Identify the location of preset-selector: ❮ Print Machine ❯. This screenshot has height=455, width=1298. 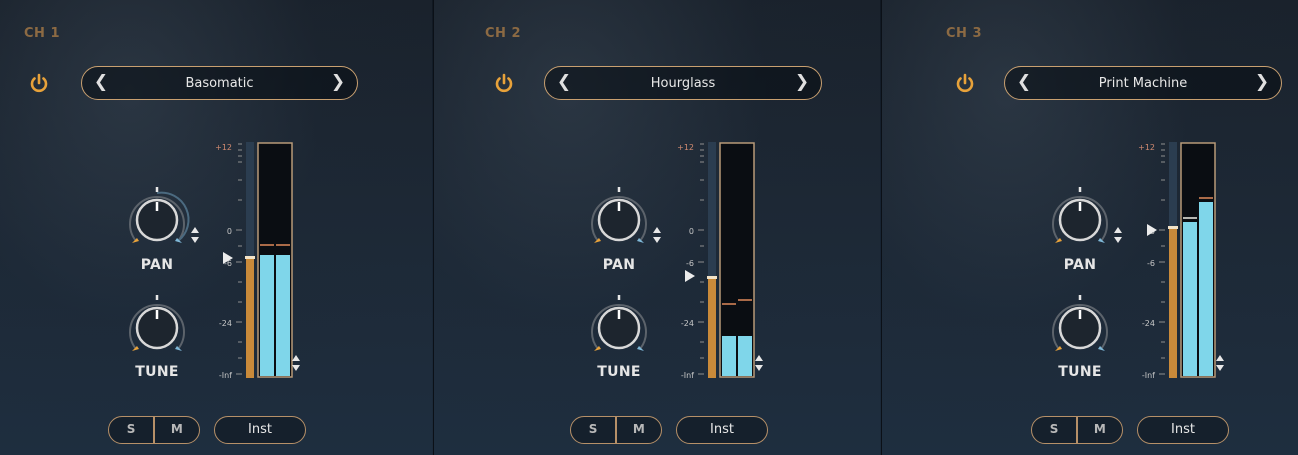
(1143, 83).